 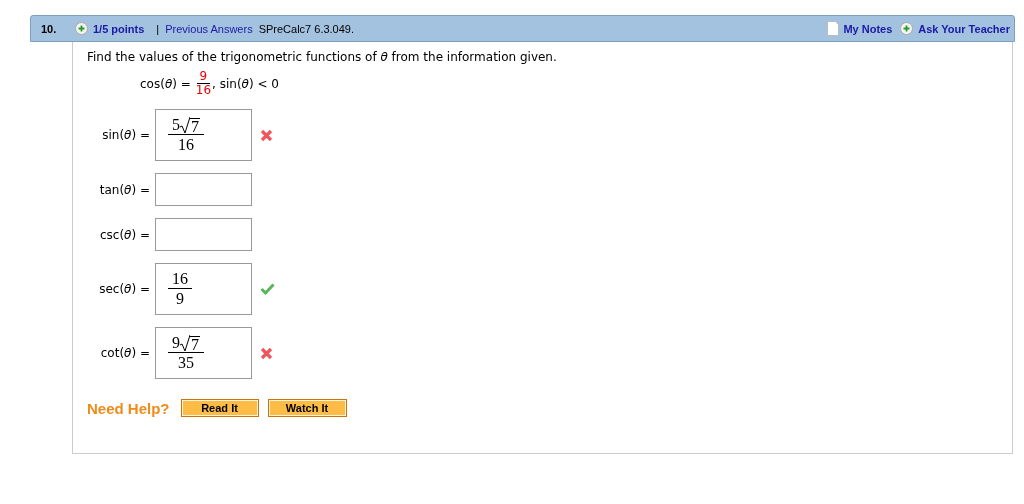 I want to click on question-text: Find the values of the trigonometric functions of θ from the information given., so click(x=322, y=57).